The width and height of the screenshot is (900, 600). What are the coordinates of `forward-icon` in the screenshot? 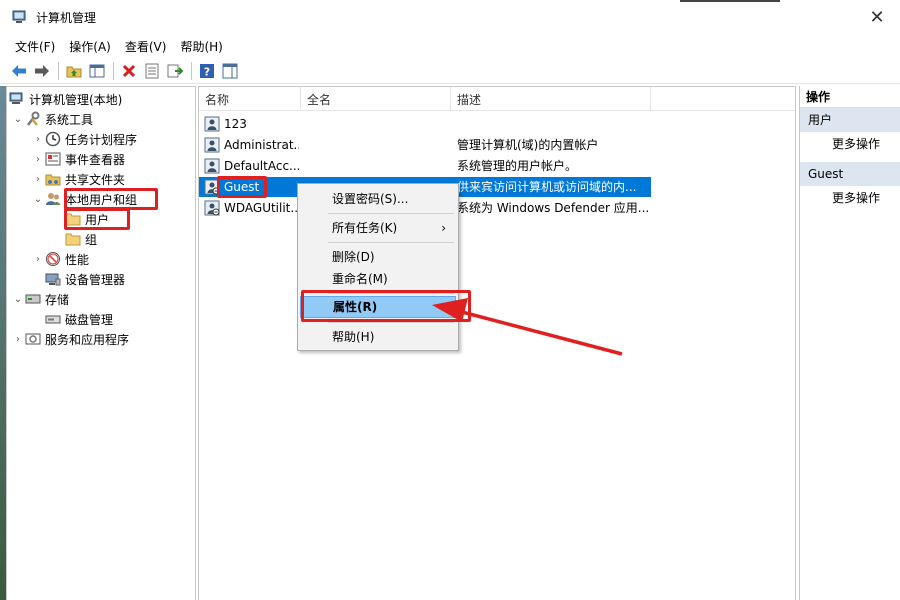 It's located at (42, 71).